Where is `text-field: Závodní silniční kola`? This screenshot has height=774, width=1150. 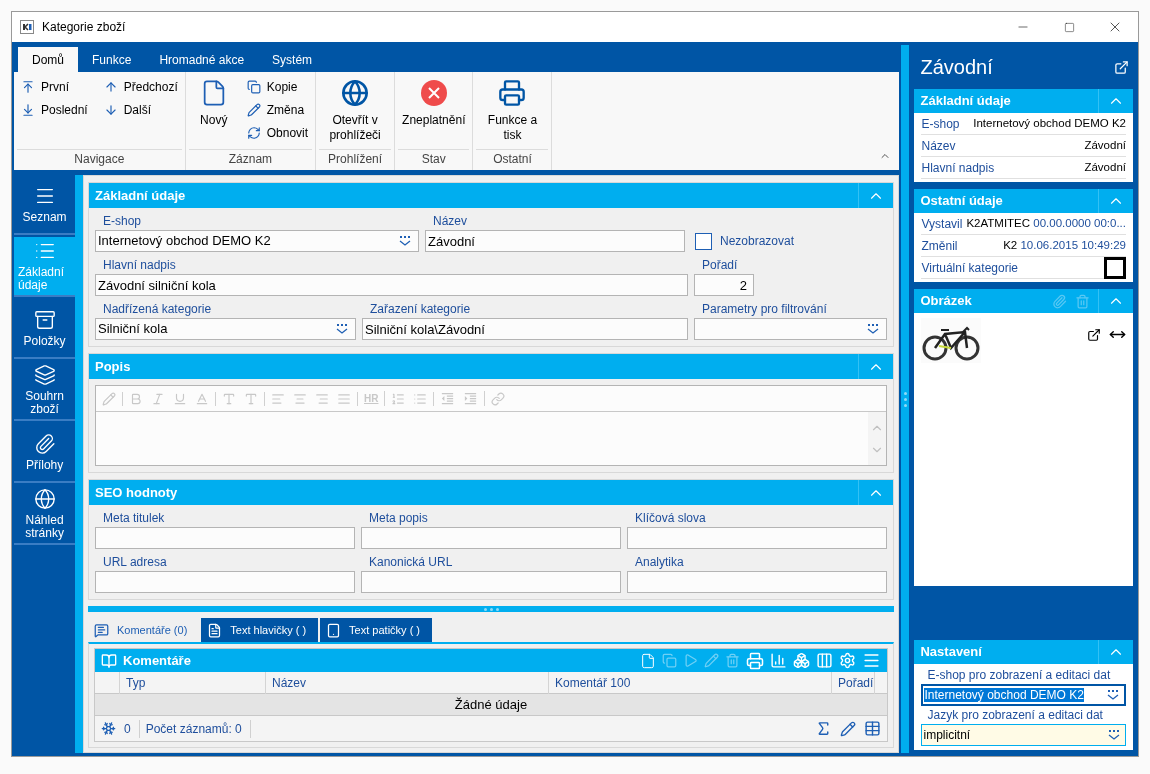
text-field: Závodní silniční kola is located at coordinates (391, 285).